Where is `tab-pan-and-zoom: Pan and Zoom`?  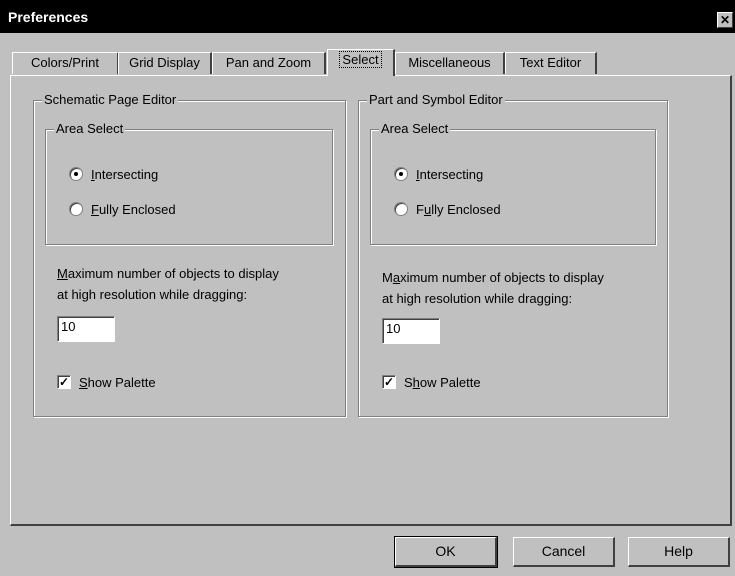
tab-pan-and-zoom: Pan and Zoom is located at coordinates (269, 63).